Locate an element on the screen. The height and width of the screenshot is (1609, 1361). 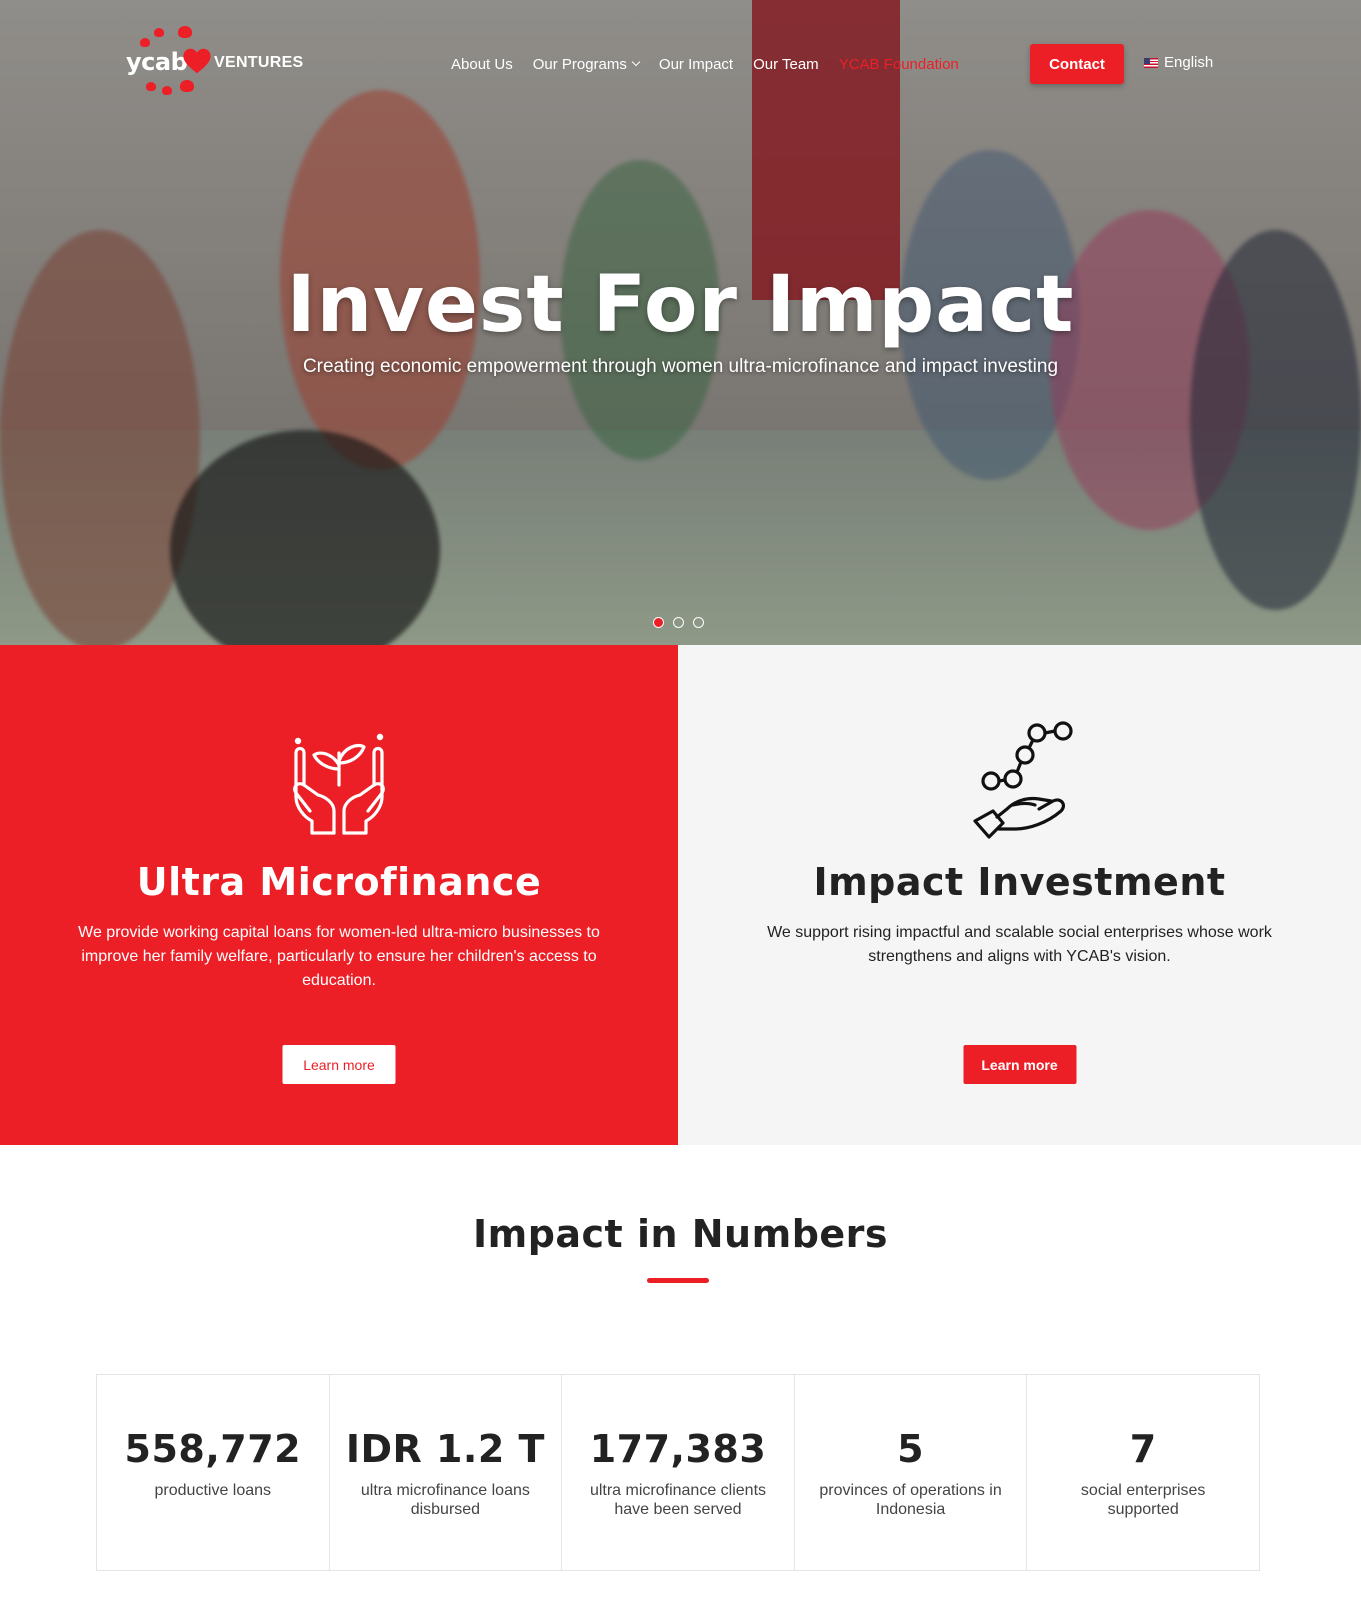
stat-card: 5 provinces of operations in Indonesia is located at coordinates (911, 1472).